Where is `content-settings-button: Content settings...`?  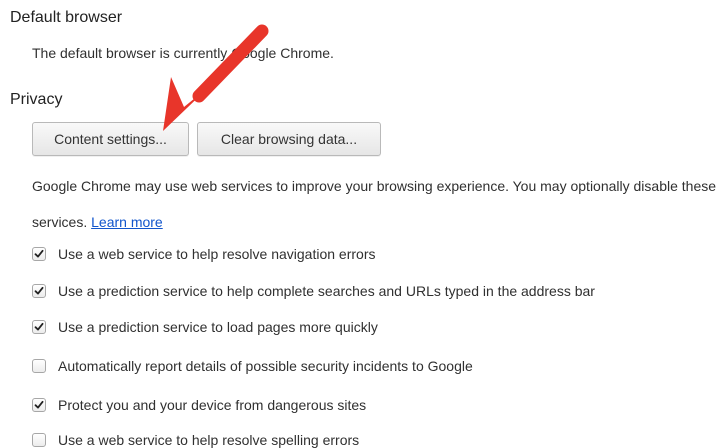 content-settings-button: Content settings... is located at coordinates (110, 139).